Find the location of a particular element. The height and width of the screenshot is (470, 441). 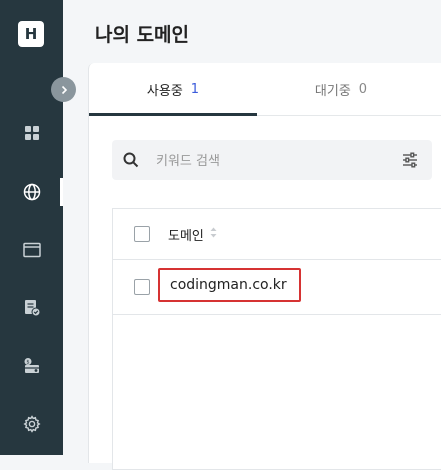

search-icon is located at coordinates (131, 162).